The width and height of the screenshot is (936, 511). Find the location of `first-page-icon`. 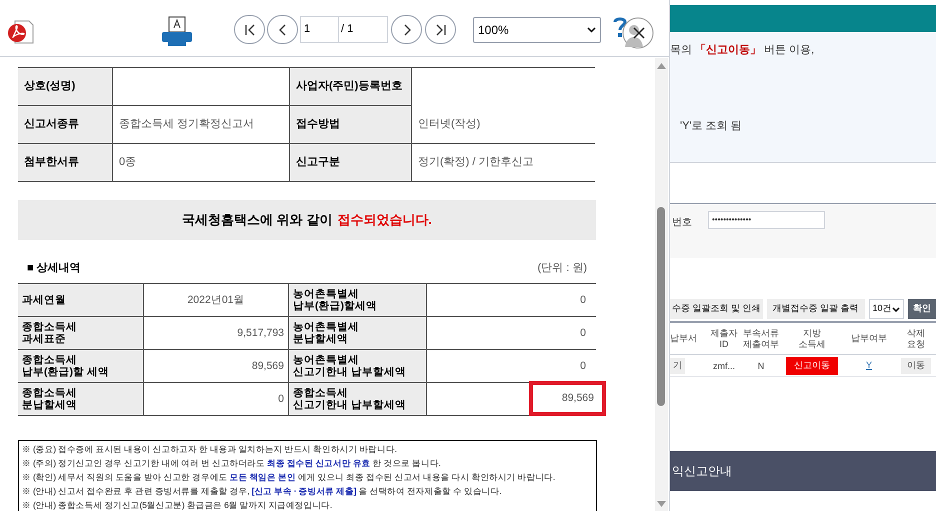

first-page-icon is located at coordinates (249, 29).